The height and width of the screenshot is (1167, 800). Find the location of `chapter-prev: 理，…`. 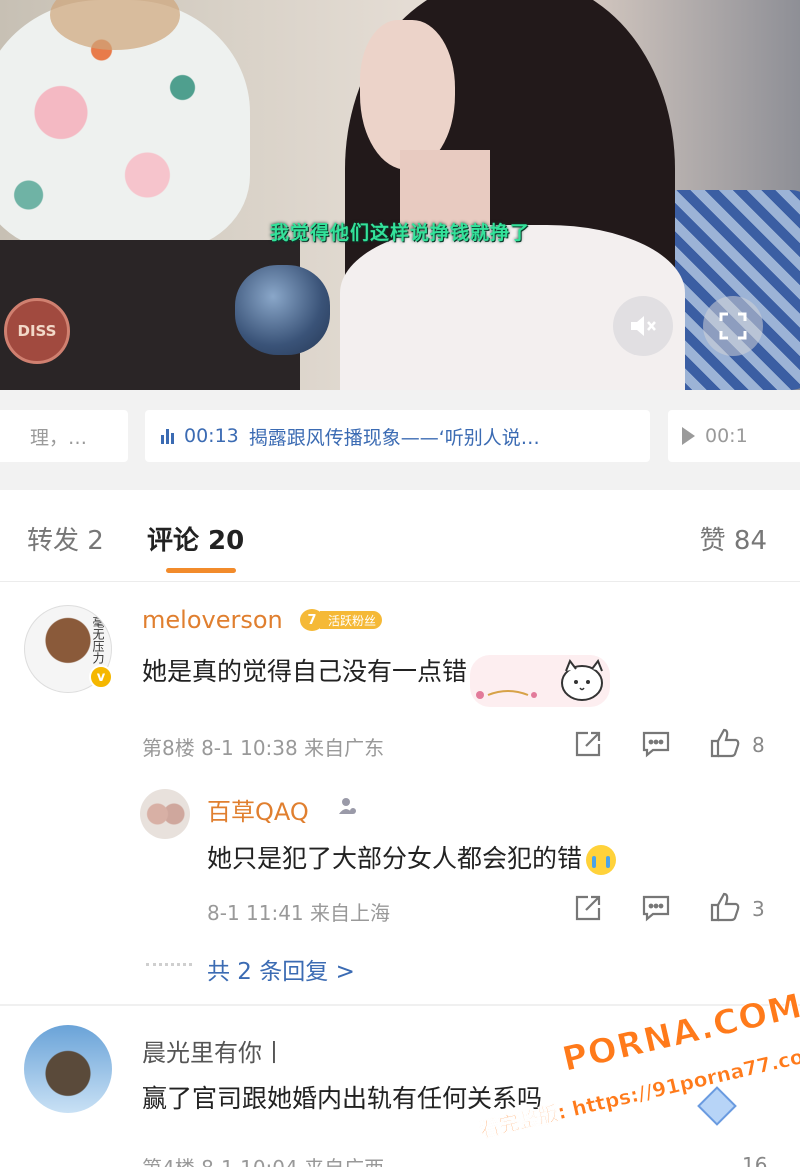

chapter-prev: 理，… is located at coordinates (64, 436).